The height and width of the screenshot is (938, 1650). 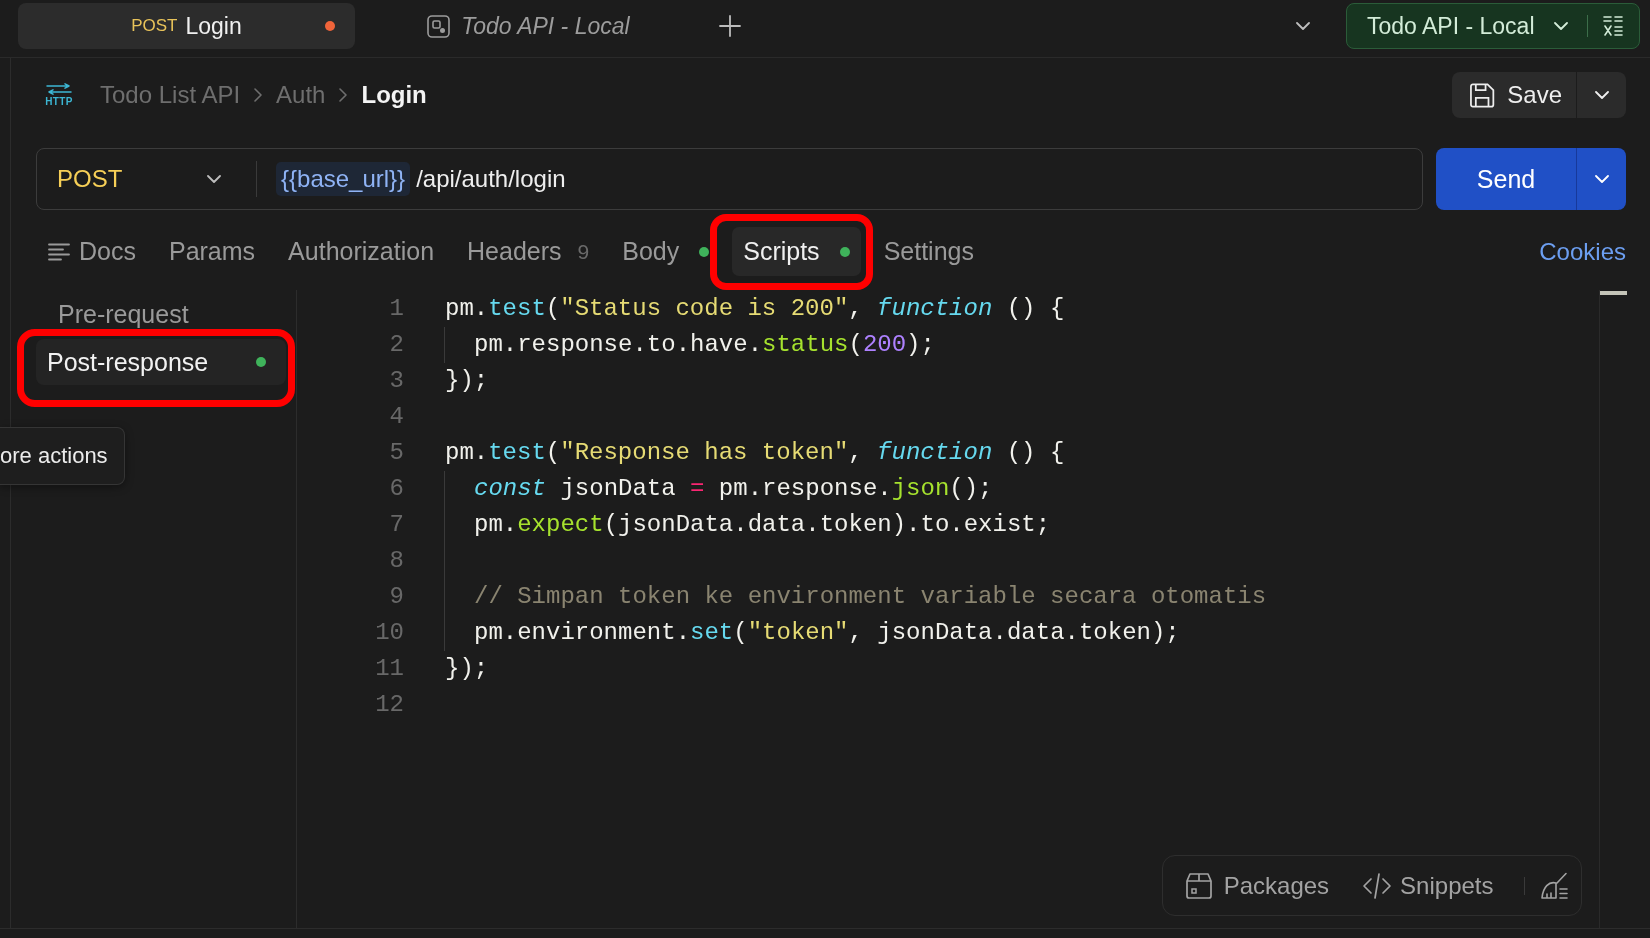 I want to click on packages-button: Packages, so click(x=1257, y=885).